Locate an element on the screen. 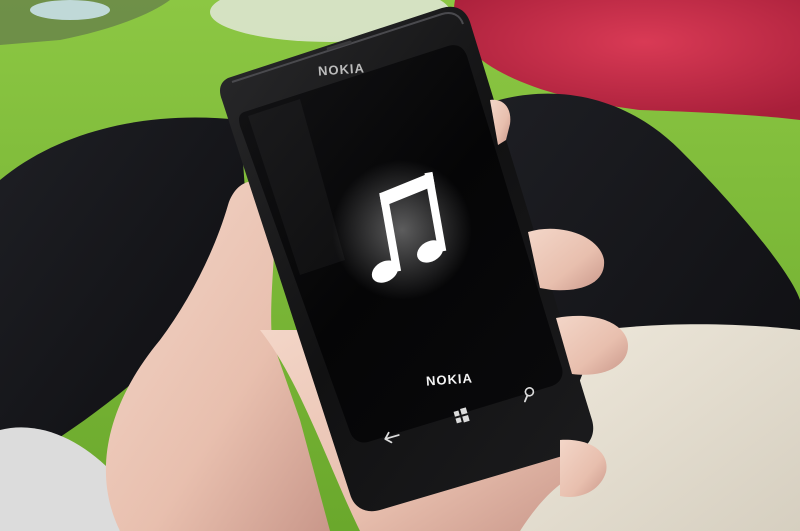 The image size is (800, 531). finger-index is located at coordinates (566, 259).